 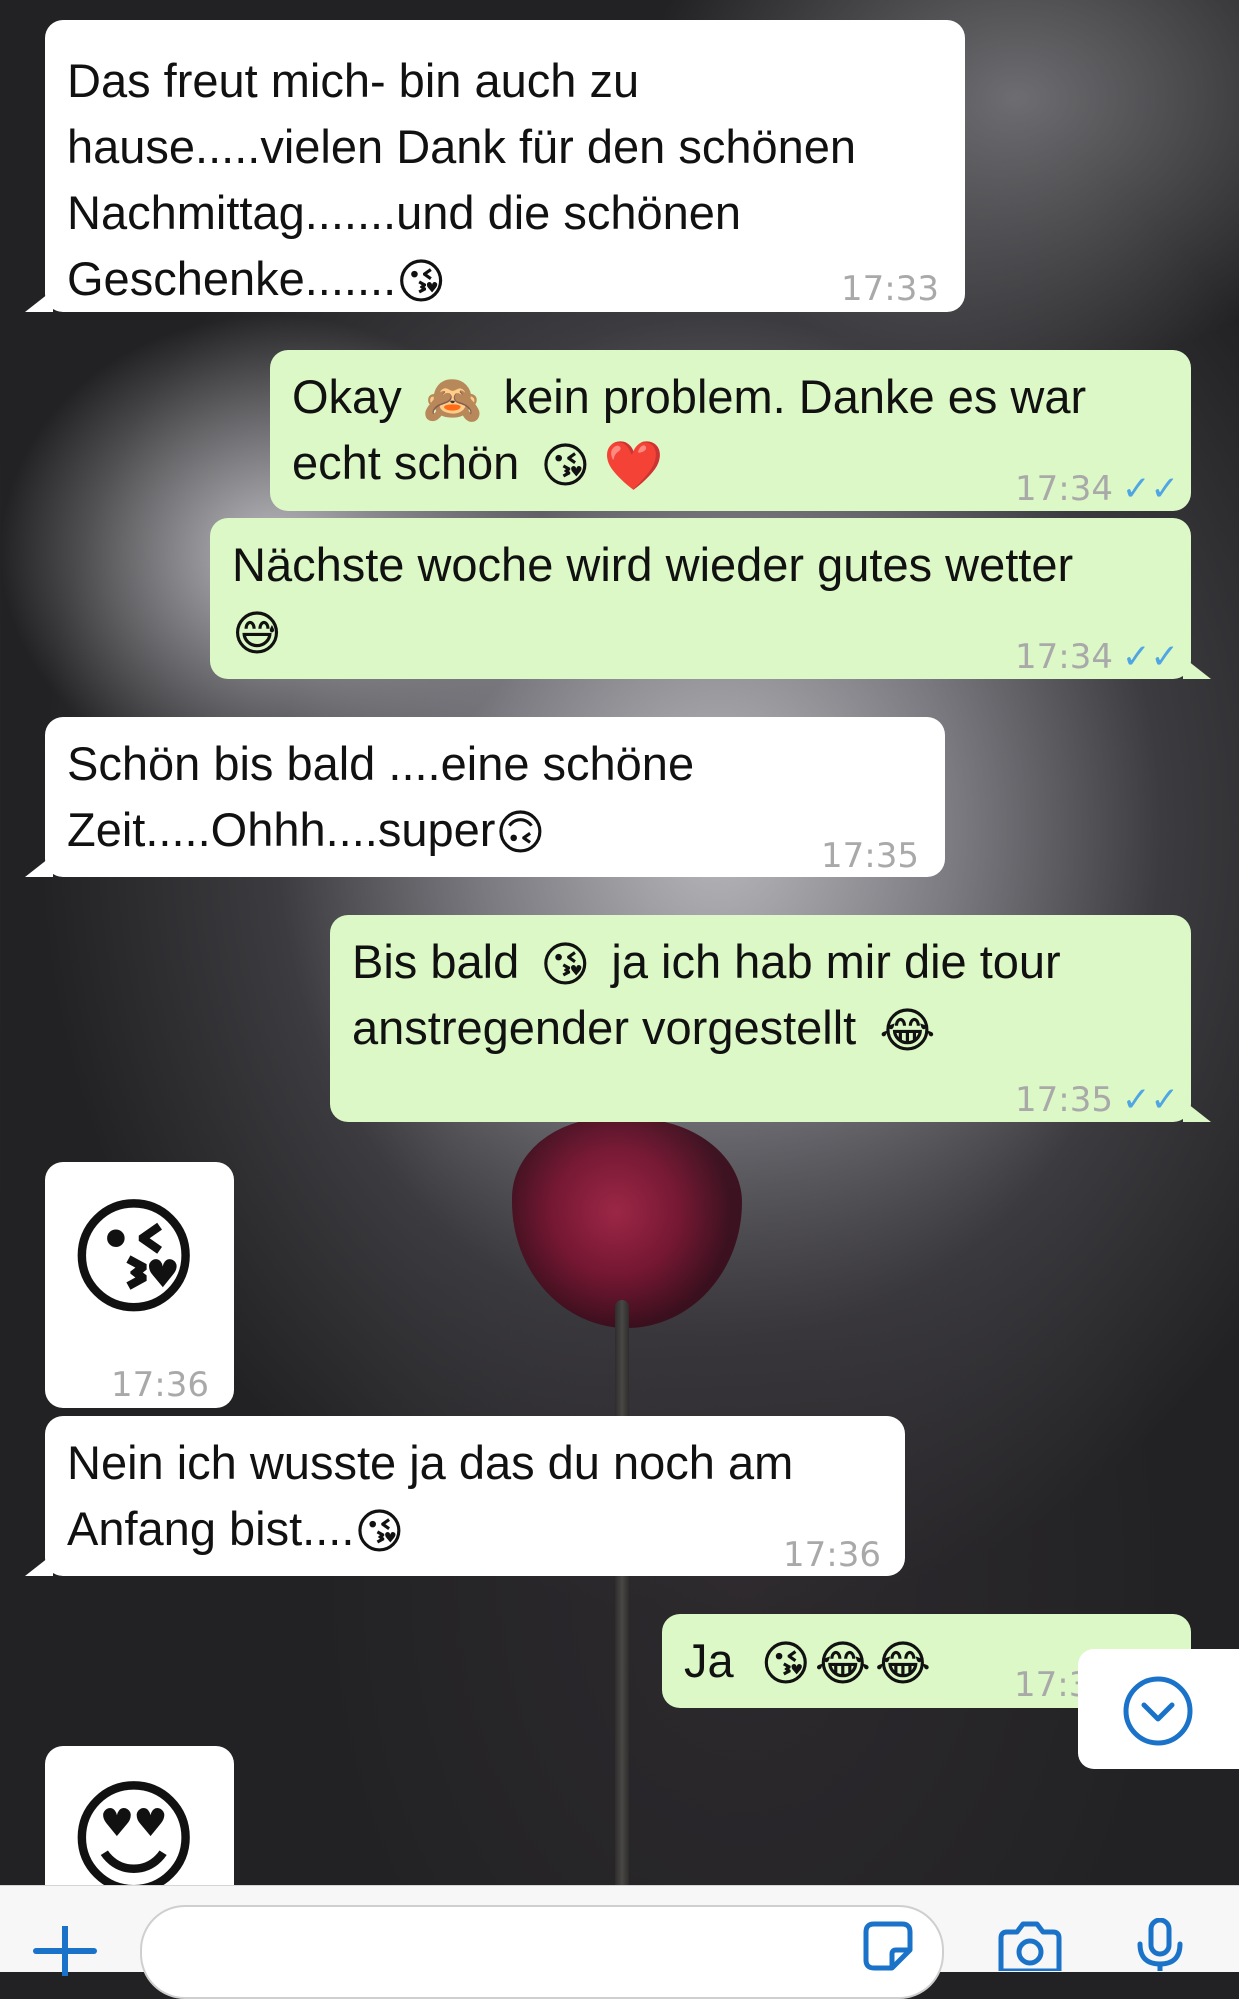 What do you see at coordinates (653, 564) in the screenshot?
I see `message-text-line: Nächste woche wird wieder gutes wetter` at bounding box center [653, 564].